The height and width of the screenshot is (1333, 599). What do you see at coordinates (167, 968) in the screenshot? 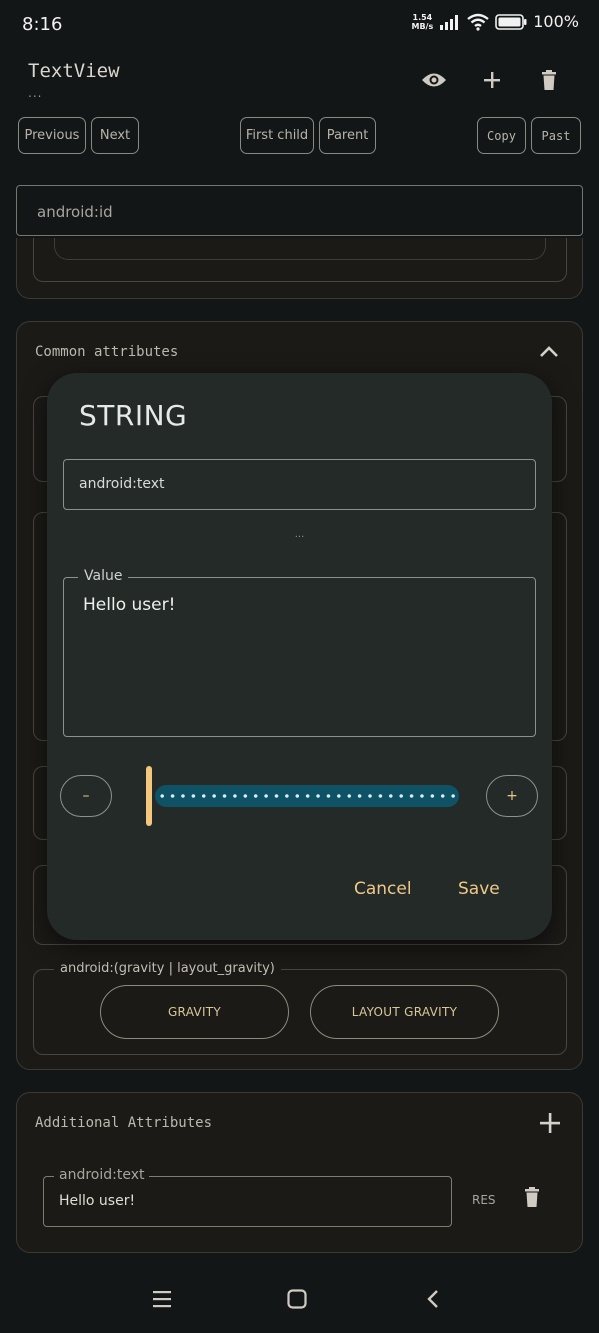
I see `gravity-group-label: android:(gravity | layout_gravity)` at bounding box center [167, 968].